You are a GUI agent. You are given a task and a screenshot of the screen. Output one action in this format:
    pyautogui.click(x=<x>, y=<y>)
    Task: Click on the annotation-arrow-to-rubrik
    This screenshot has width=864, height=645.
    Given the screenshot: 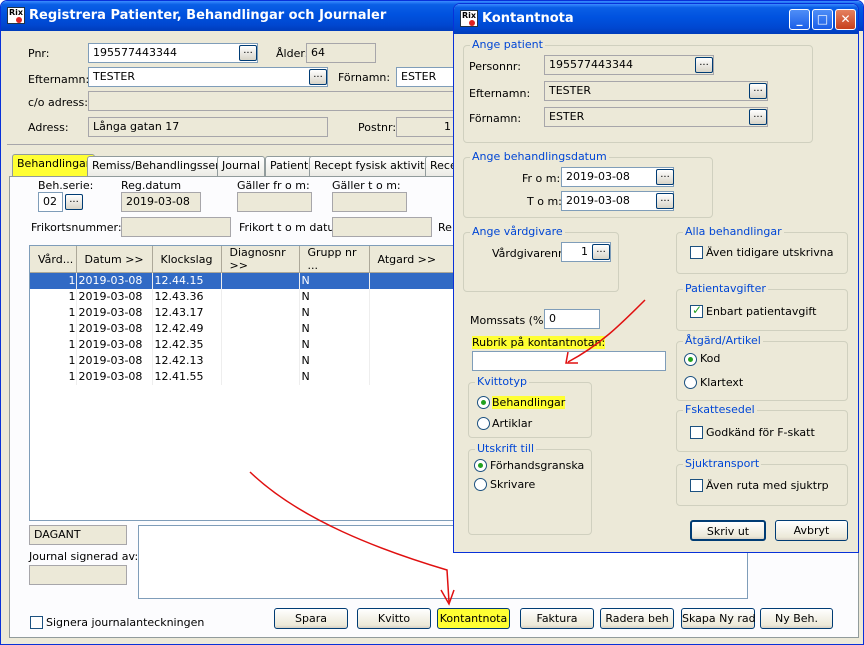 What is the action you would take?
    pyautogui.click(x=606, y=331)
    